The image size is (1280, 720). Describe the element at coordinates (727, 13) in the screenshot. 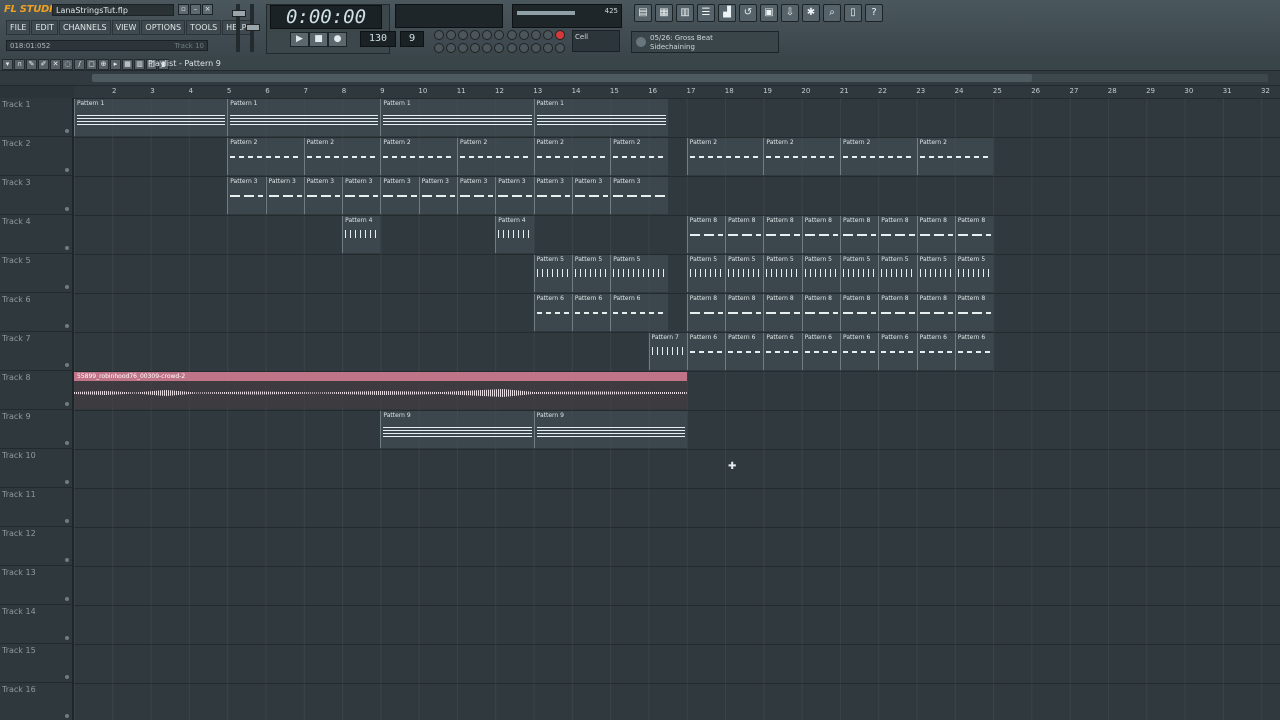

I see `mixer-icon: ▟` at that location.